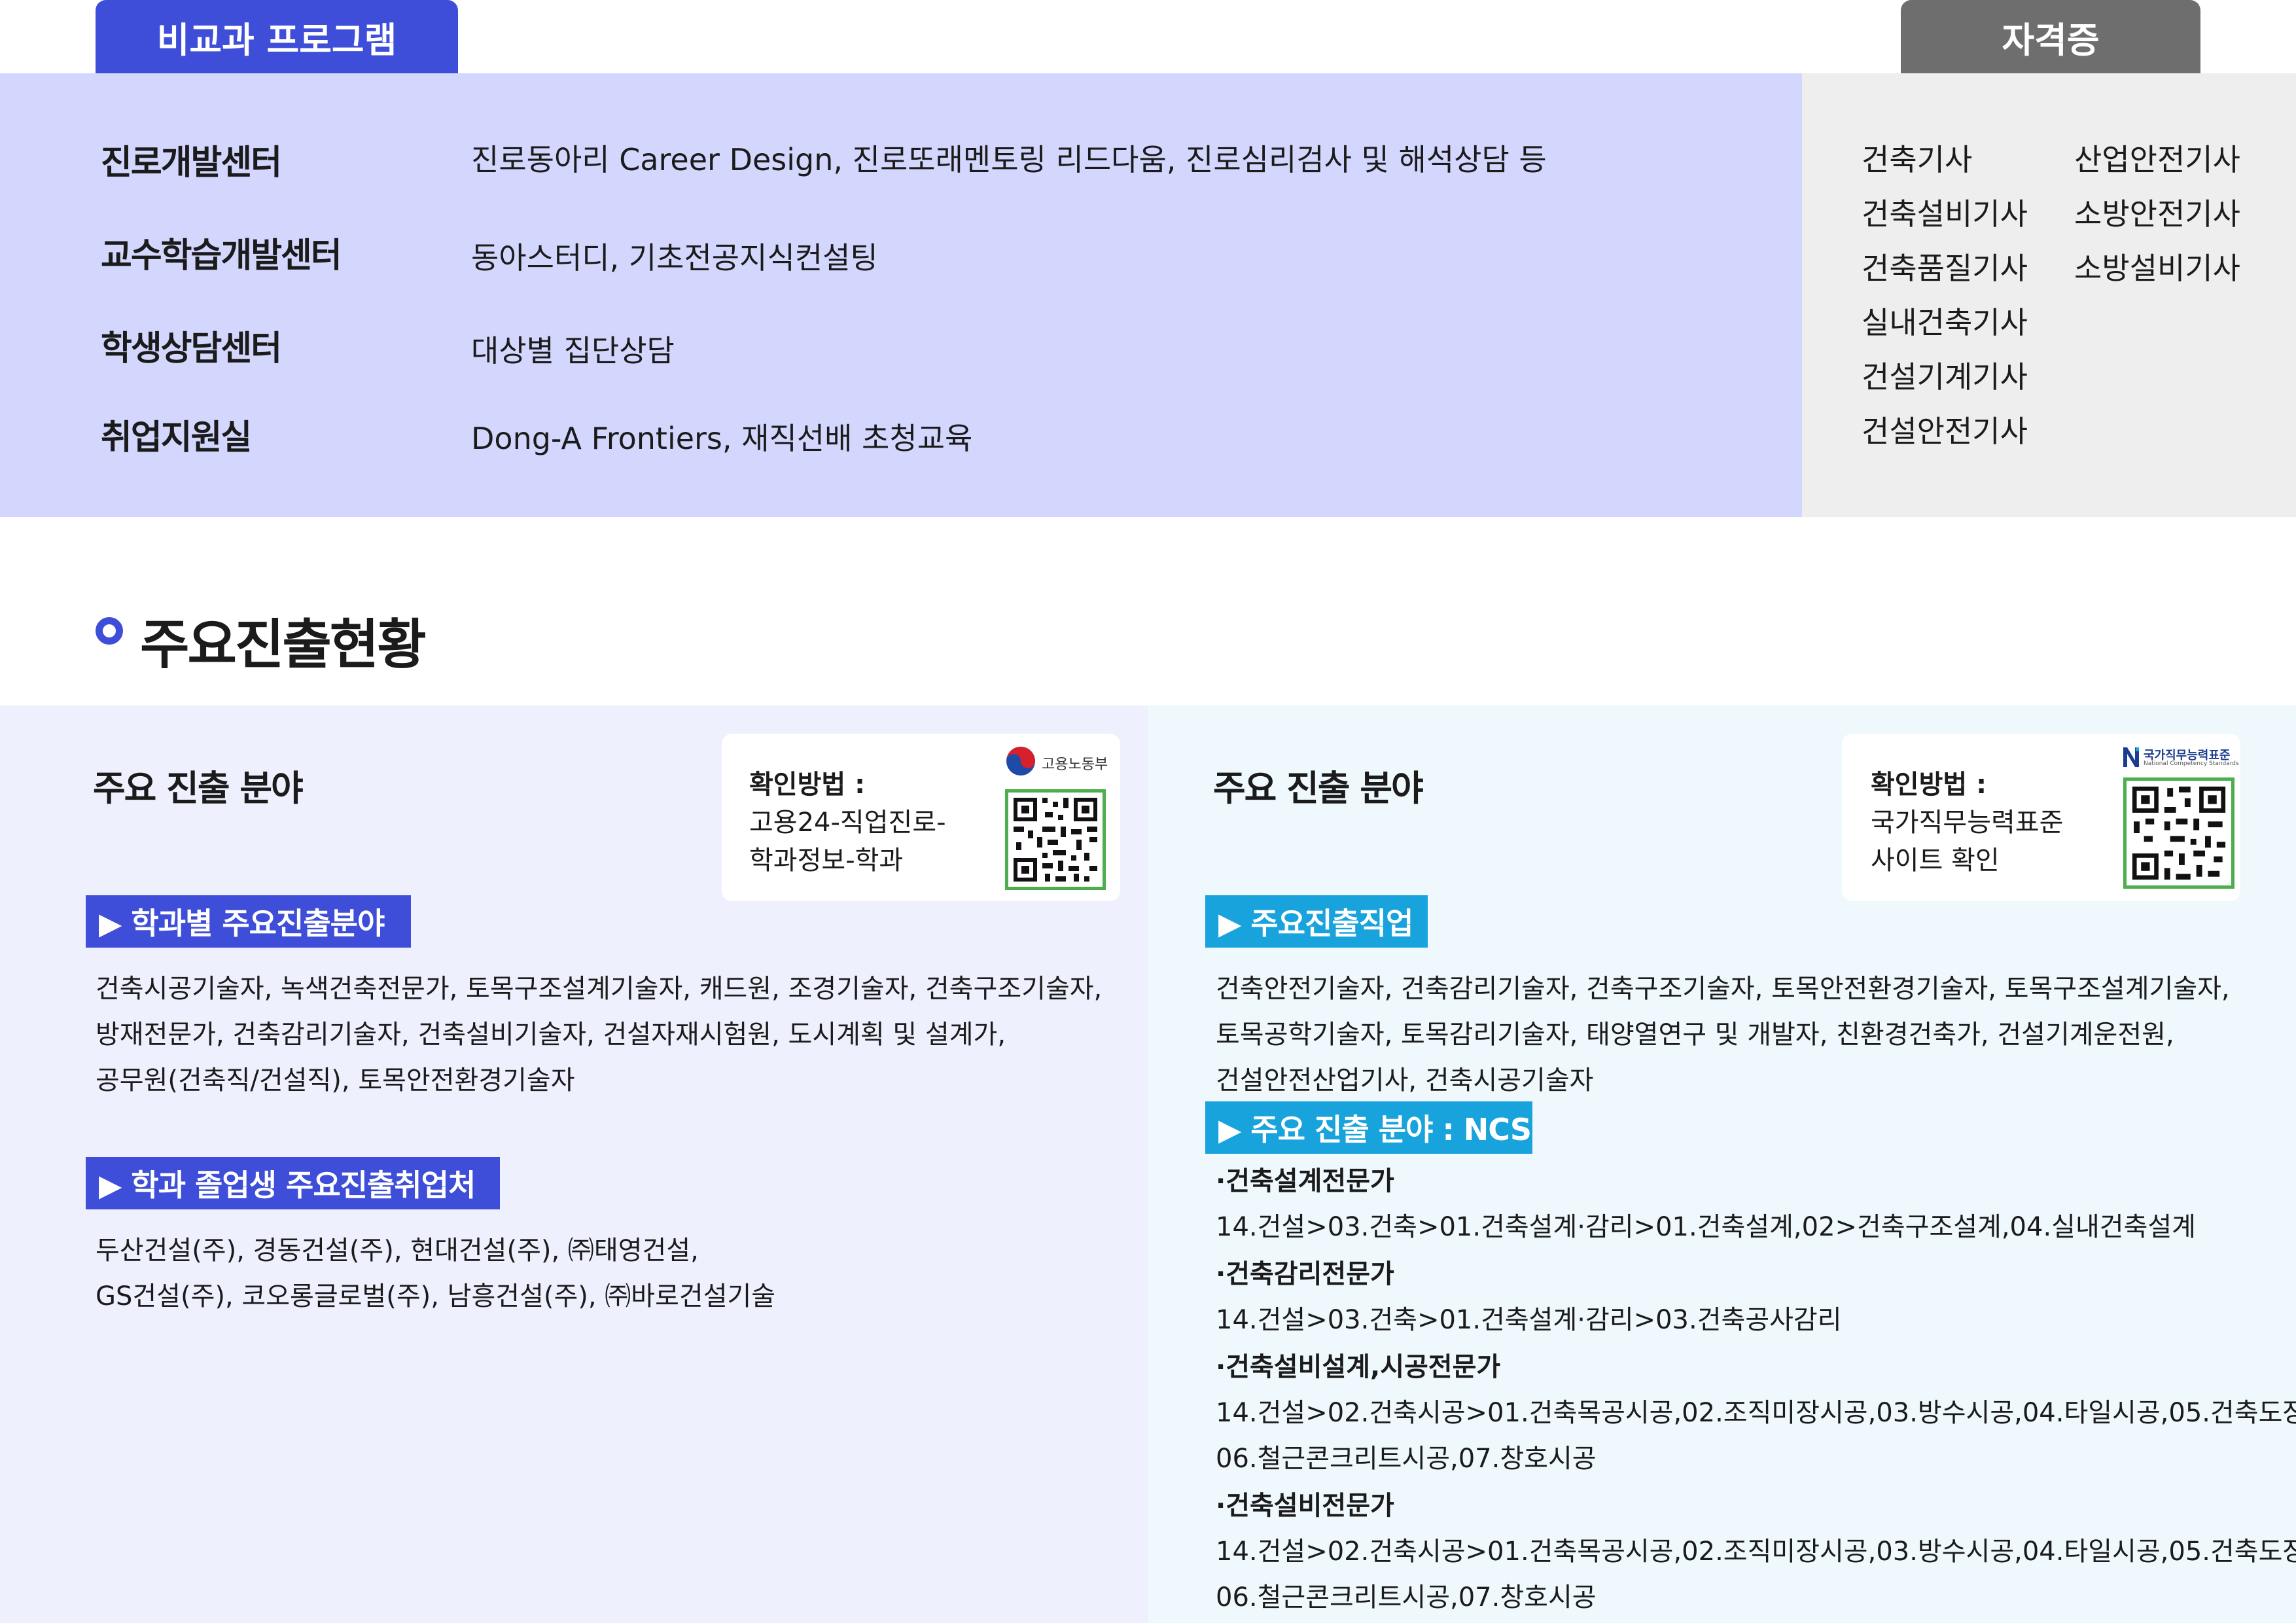  I want to click on ncs-category: ·건축설비설계,시공전문가, so click(1358, 1367).